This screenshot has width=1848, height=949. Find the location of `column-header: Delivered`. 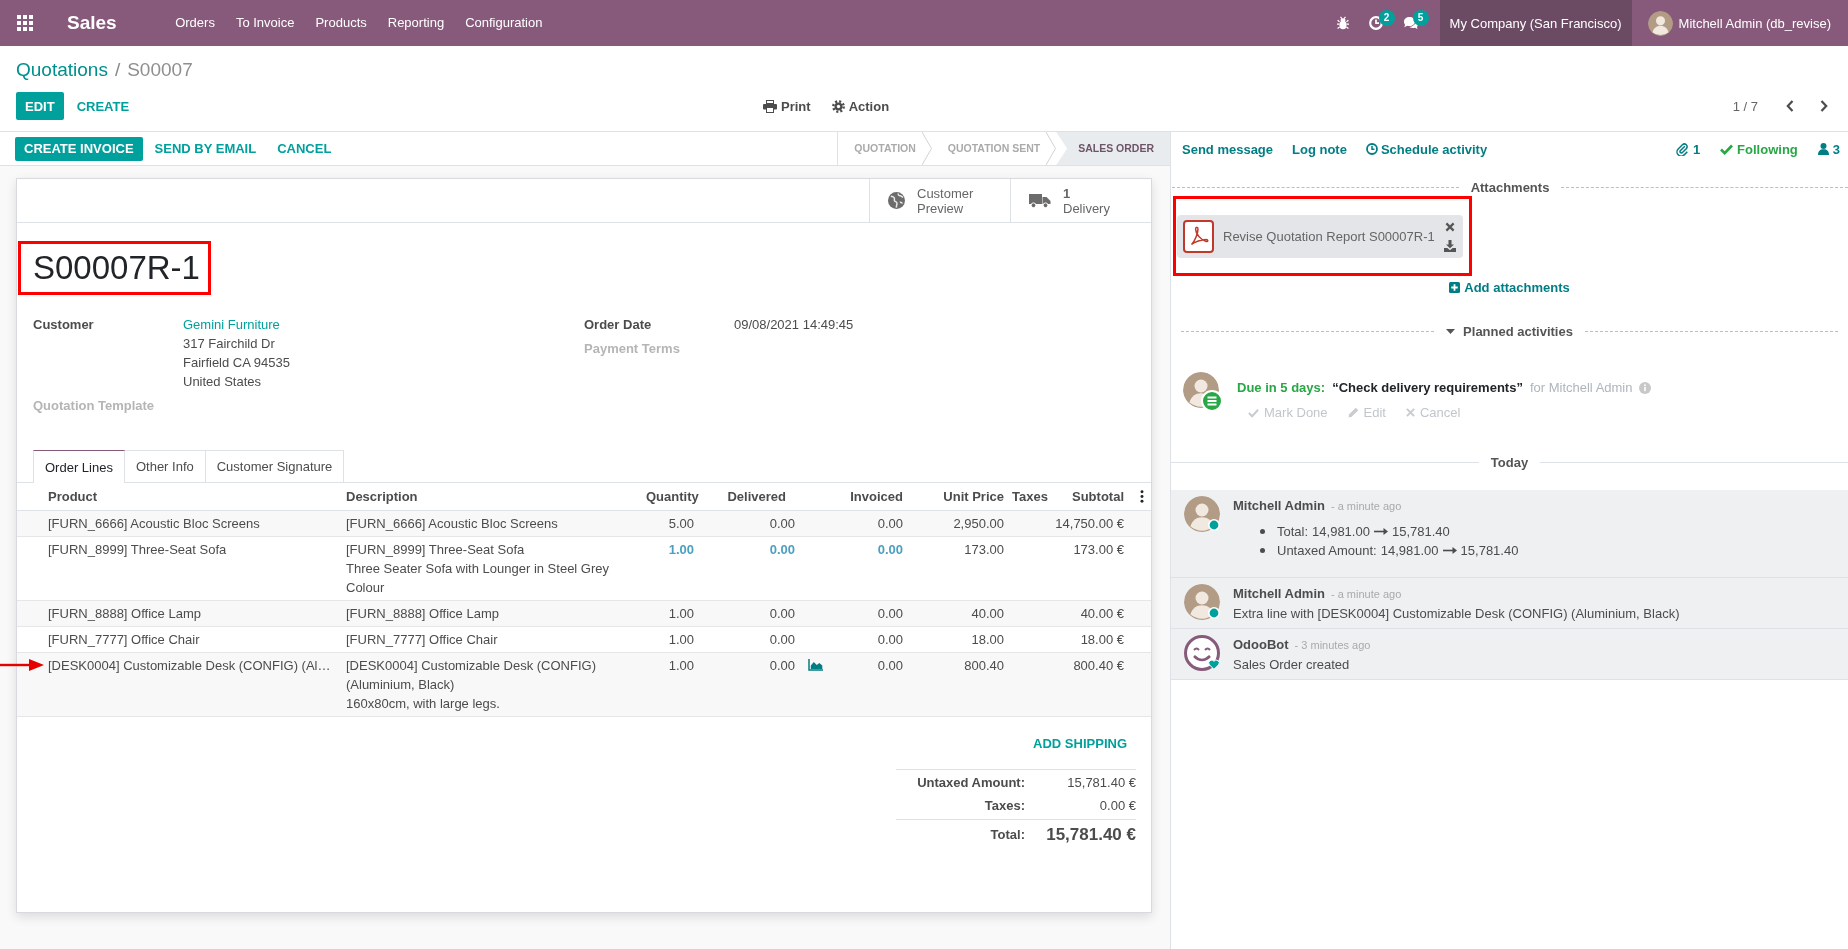

column-header: Delivered is located at coordinates (766, 496).